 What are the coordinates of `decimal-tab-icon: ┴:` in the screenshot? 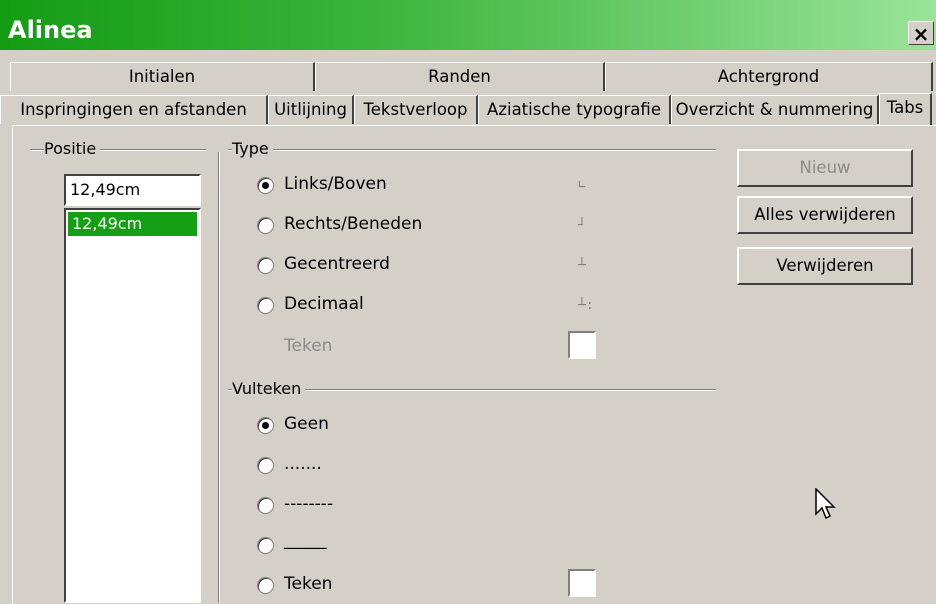 It's located at (586, 305).